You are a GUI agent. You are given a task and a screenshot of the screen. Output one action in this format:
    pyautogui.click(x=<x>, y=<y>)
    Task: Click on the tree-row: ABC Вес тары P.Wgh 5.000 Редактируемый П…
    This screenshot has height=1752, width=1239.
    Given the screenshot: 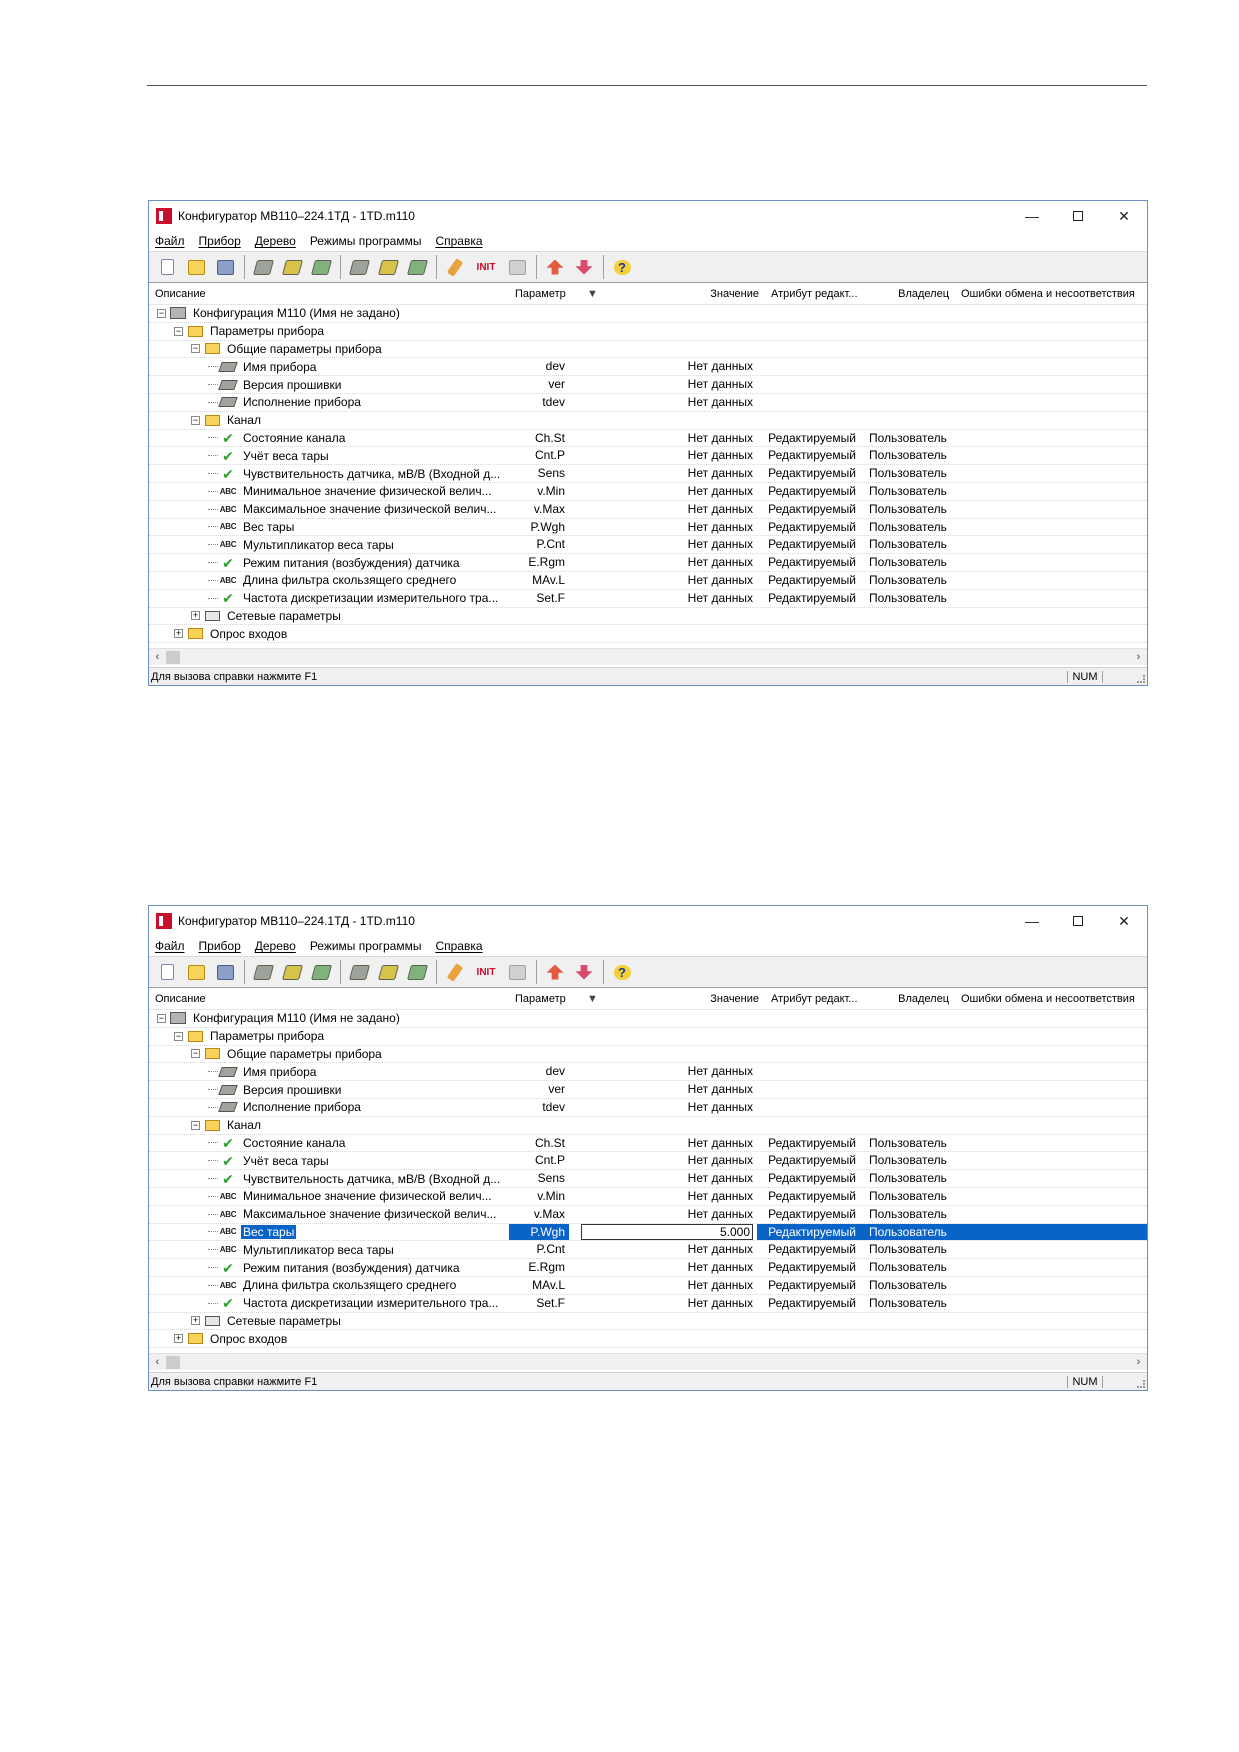 What is the action you would take?
    pyautogui.click(x=648, y=1232)
    